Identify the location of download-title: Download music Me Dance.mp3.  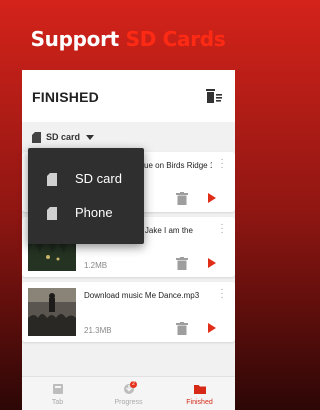
(142, 295).